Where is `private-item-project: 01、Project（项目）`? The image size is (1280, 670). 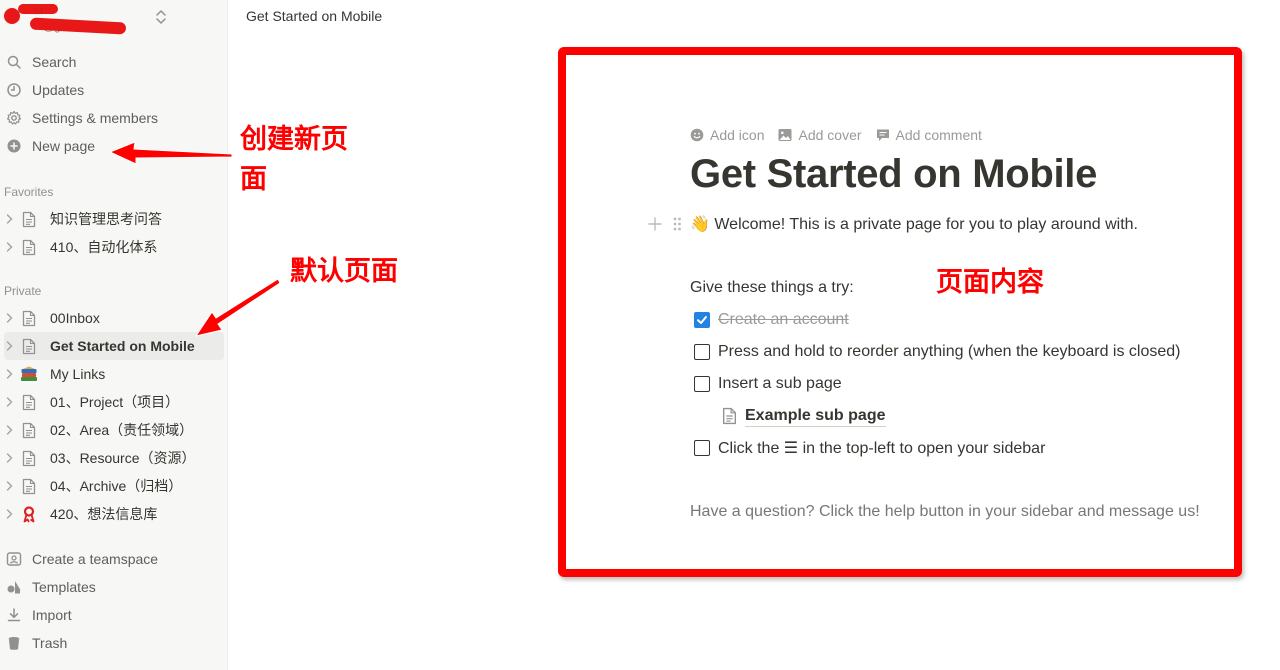 private-item-project: 01、Project（项目） is located at coordinates (114, 402).